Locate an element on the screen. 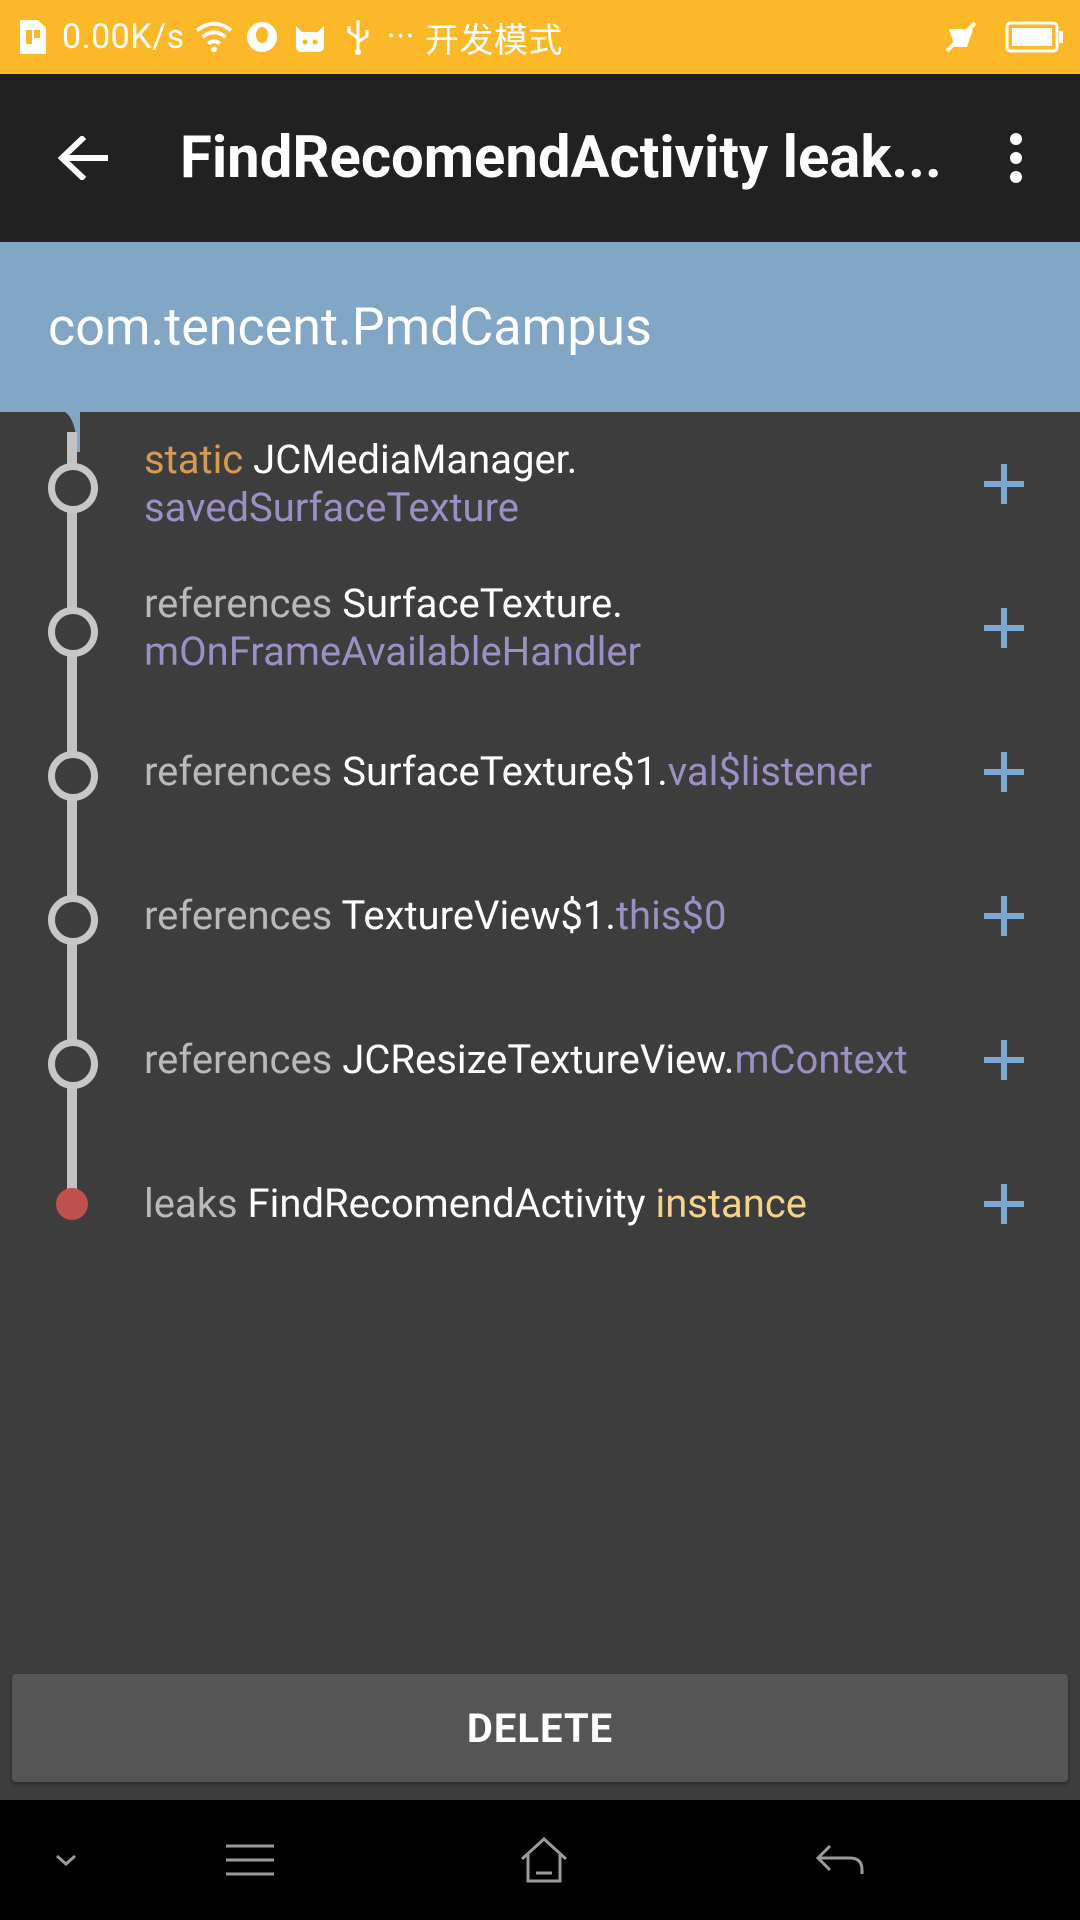 This screenshot has width=1080, height=1920. trace-row-leak: leaks FindRecomendActivity instance is located at coordinates (540, 1204).